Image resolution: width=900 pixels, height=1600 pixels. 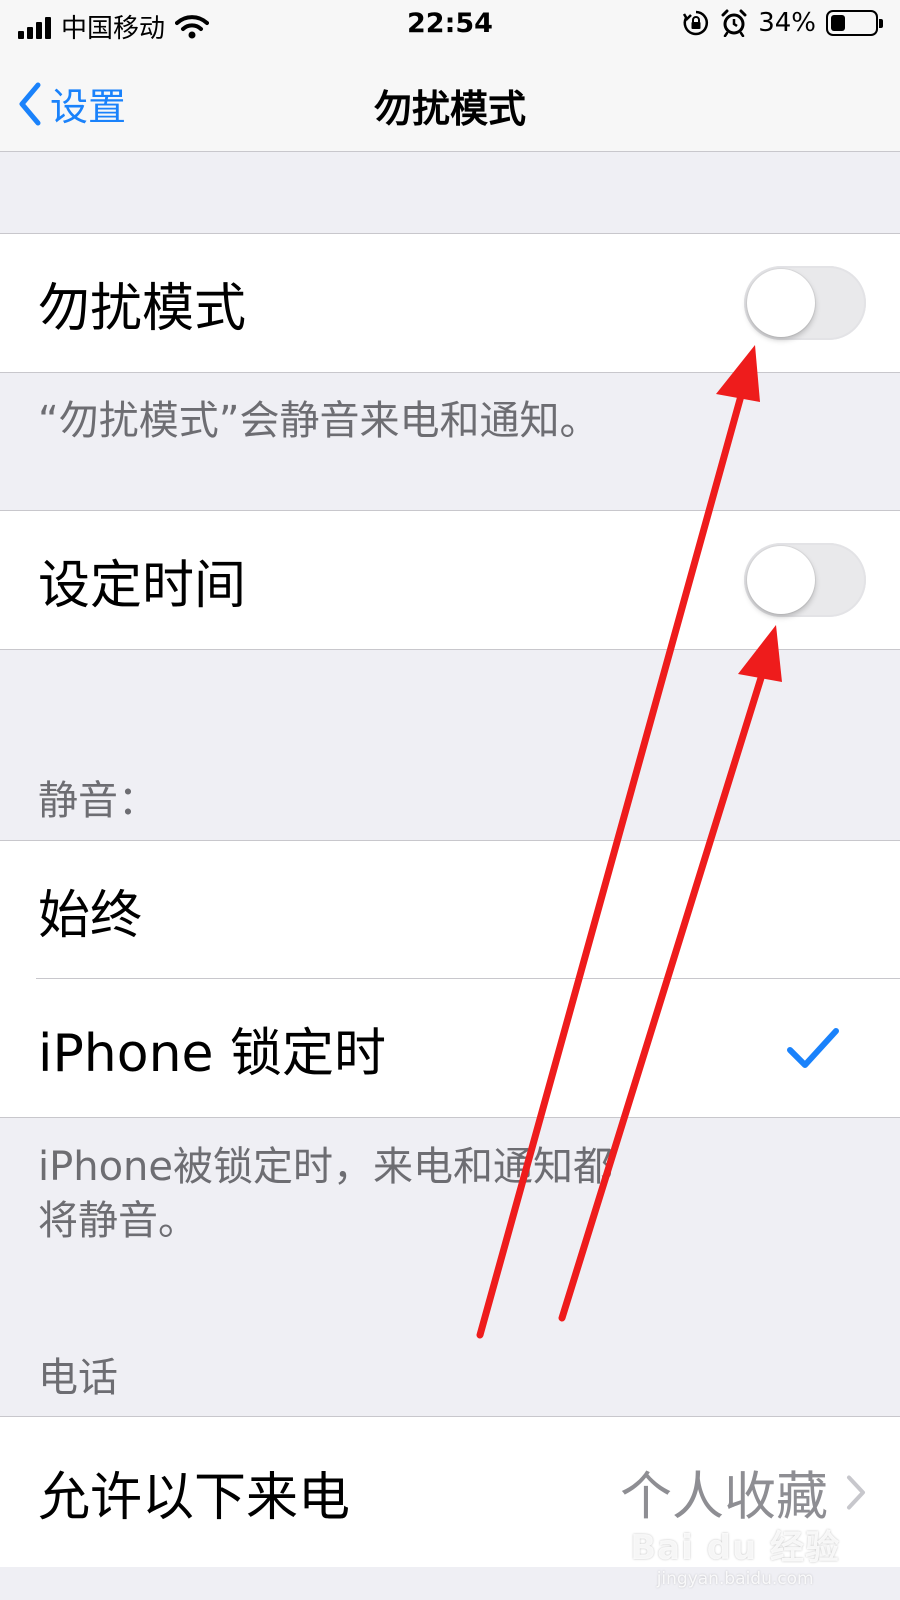 I want to click on scheduled-row: 设定时间, so click(x=450, y=580).